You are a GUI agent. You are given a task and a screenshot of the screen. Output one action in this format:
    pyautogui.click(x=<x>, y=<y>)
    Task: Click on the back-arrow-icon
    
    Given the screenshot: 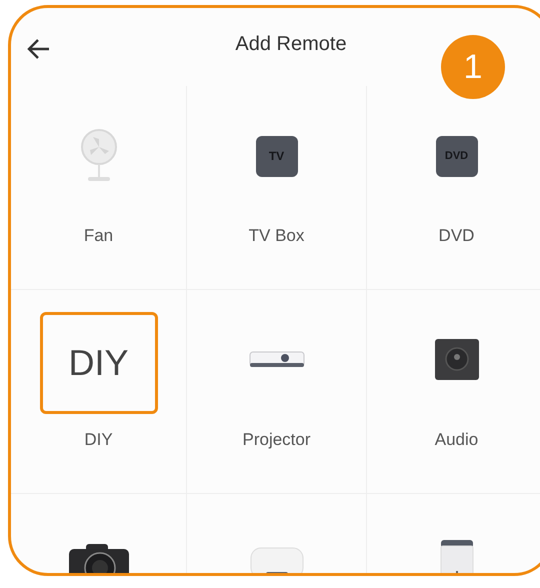 What is the action you would take?
    pyautogui.click(x=39, y=49)
    